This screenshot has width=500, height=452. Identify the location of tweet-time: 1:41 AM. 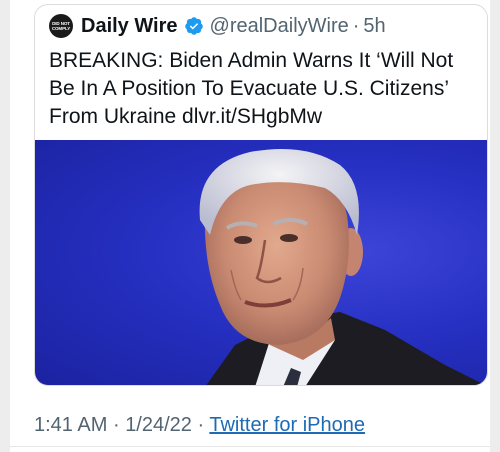
(70, 425).